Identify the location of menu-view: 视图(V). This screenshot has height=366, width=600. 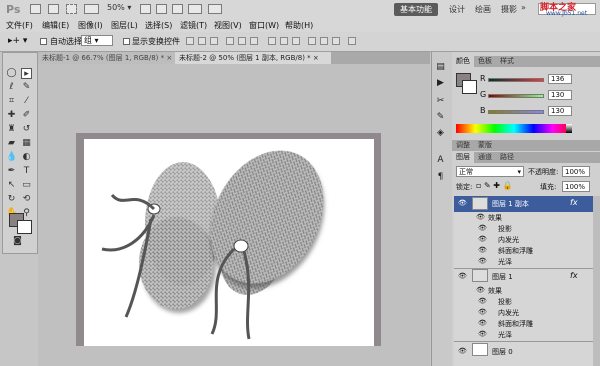
(228, 25).